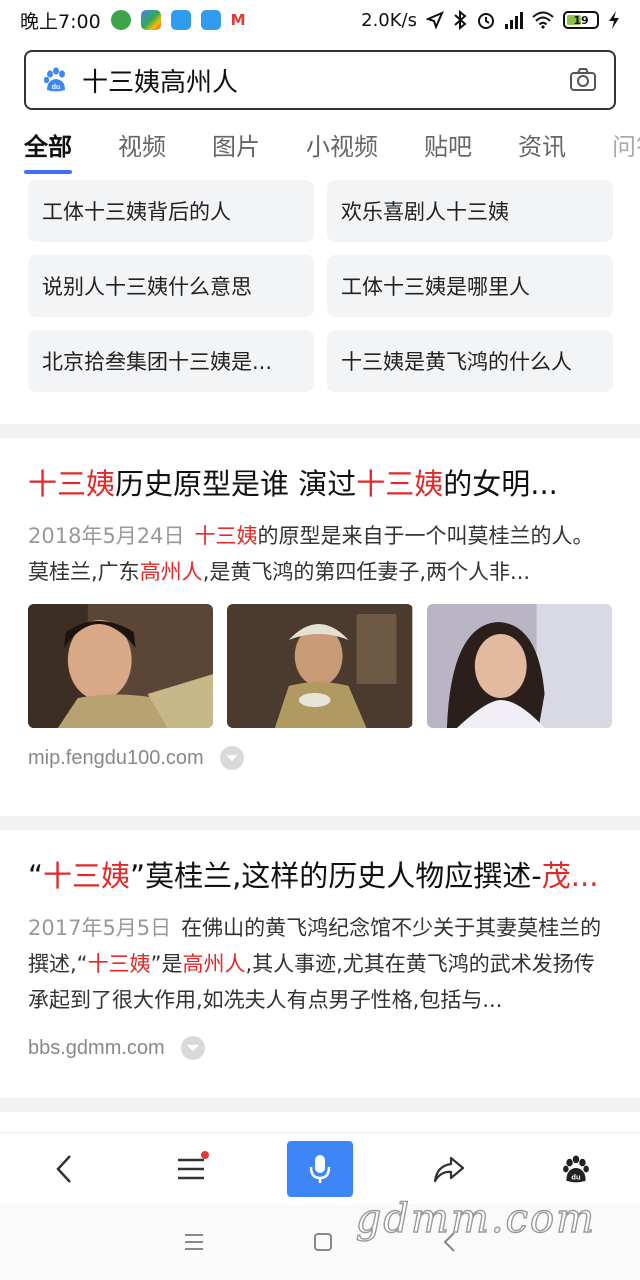 The height and width of the screenshot is (1280, 640). I want to click on chevron-left-icon, so click(63, 1168).